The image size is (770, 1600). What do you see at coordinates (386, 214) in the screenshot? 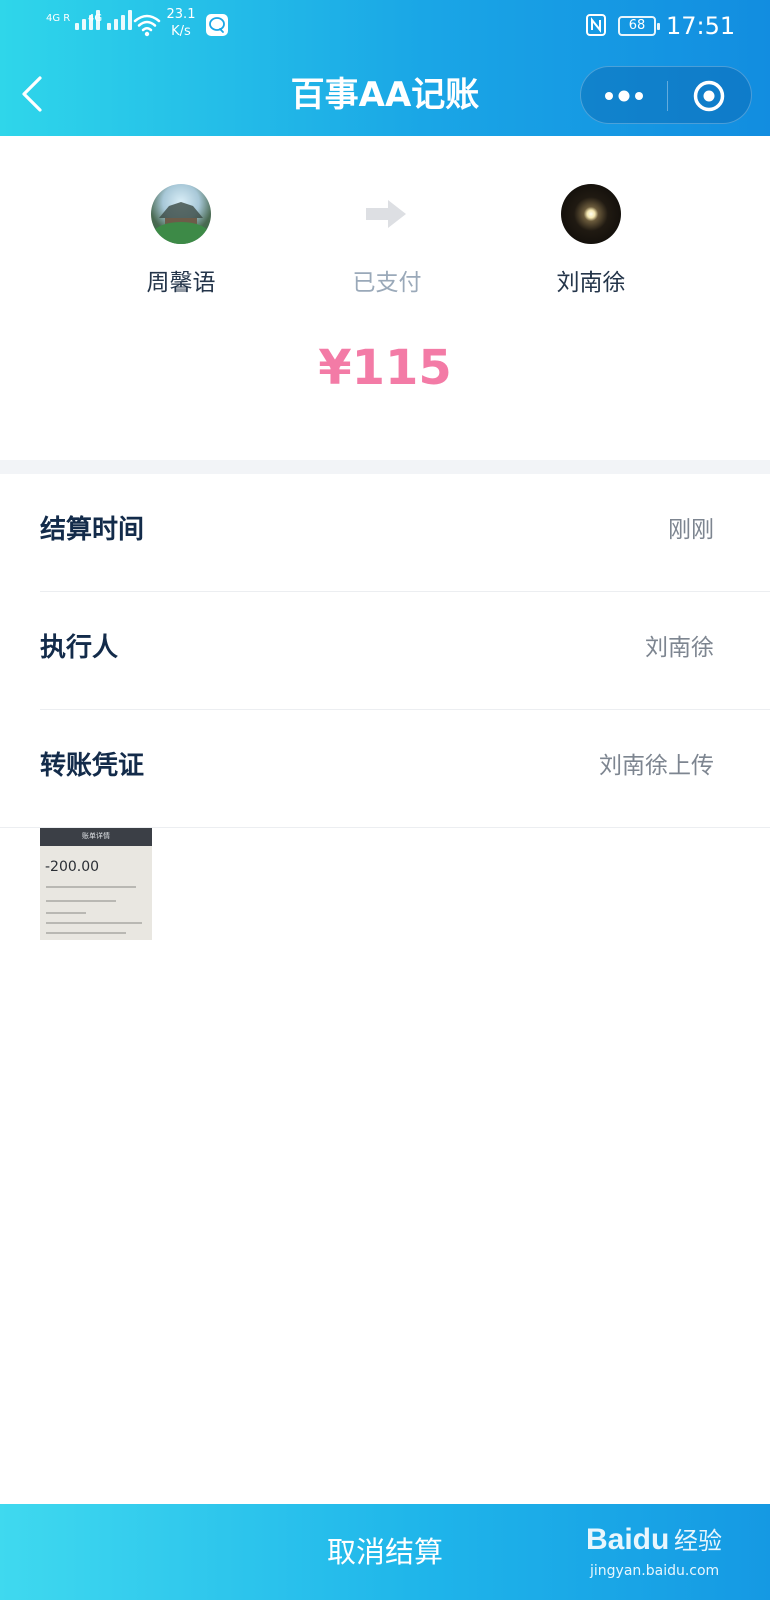
I see `transfer-arrow-icon` at bounding box center [386, 214].